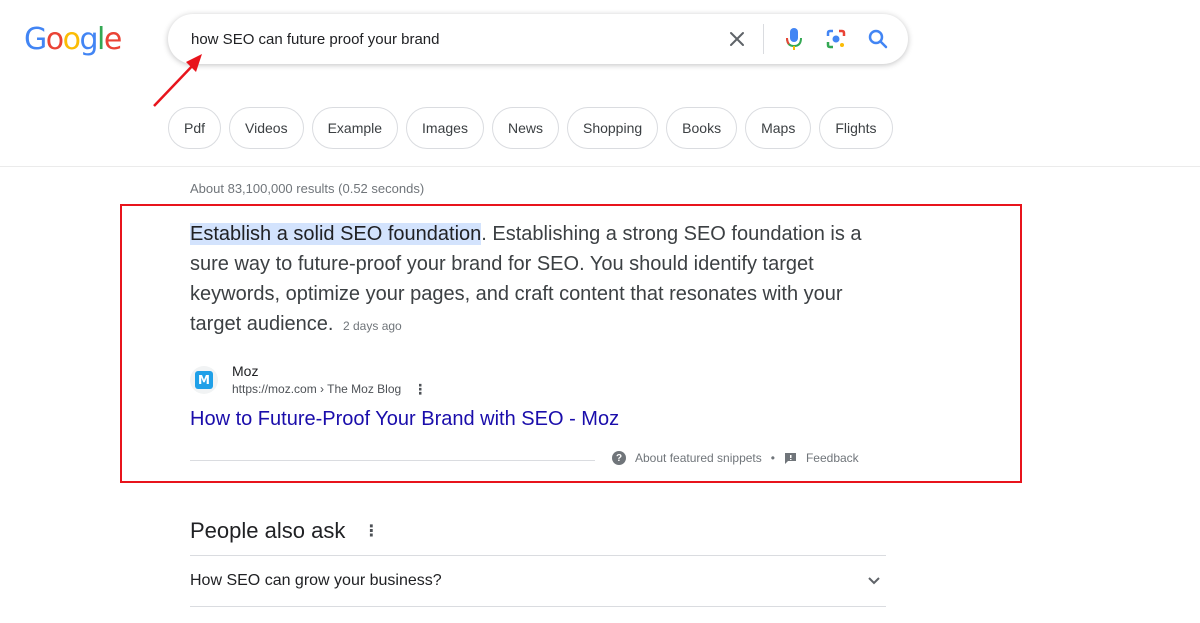 This screenshot has height=623, width=1200. Describe the element at coordinates (878, 39) in the screenshot. I see `search-icon` at that location.